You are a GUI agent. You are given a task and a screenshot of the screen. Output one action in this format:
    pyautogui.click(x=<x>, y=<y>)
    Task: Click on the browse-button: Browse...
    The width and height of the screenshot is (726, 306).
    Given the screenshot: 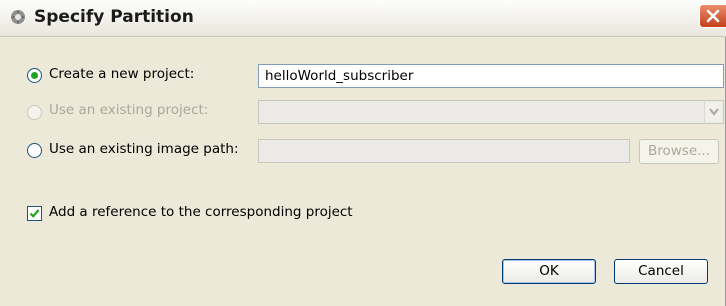 What is the action you would take?
    pyautogui.click(x=679, y=151)
    